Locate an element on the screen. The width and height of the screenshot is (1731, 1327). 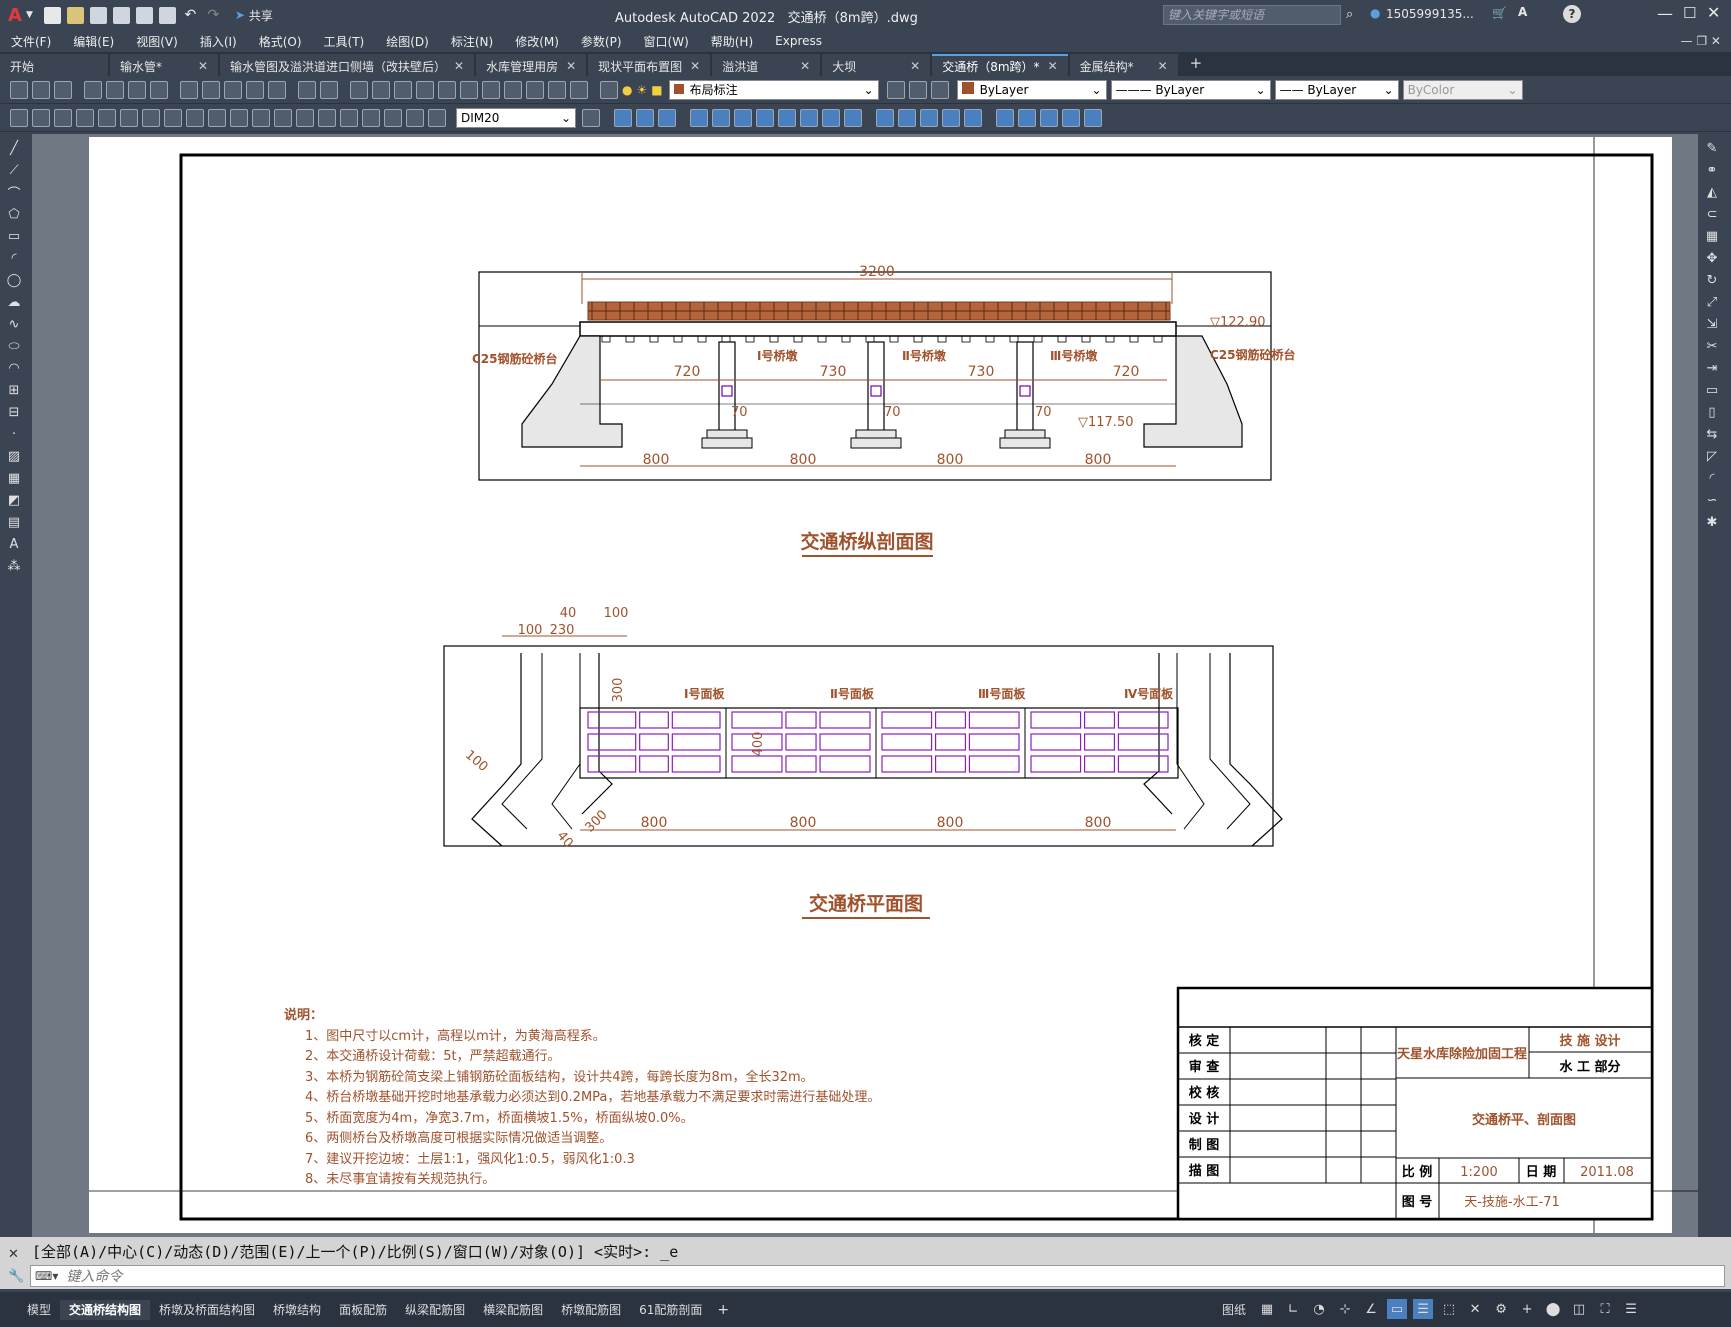
tab-8: 金属结构* ✕ is located at coordinates (1123, 65).